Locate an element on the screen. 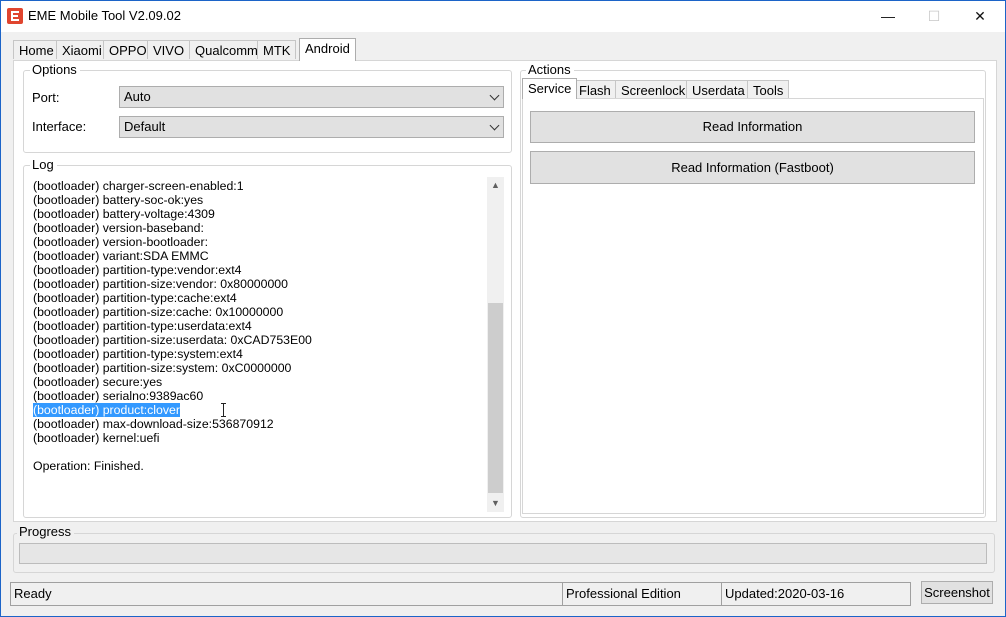 The image size is (1006, 617). window-title: EME Mobile Tool V2.09.02 is located at coordinates (104, 15).